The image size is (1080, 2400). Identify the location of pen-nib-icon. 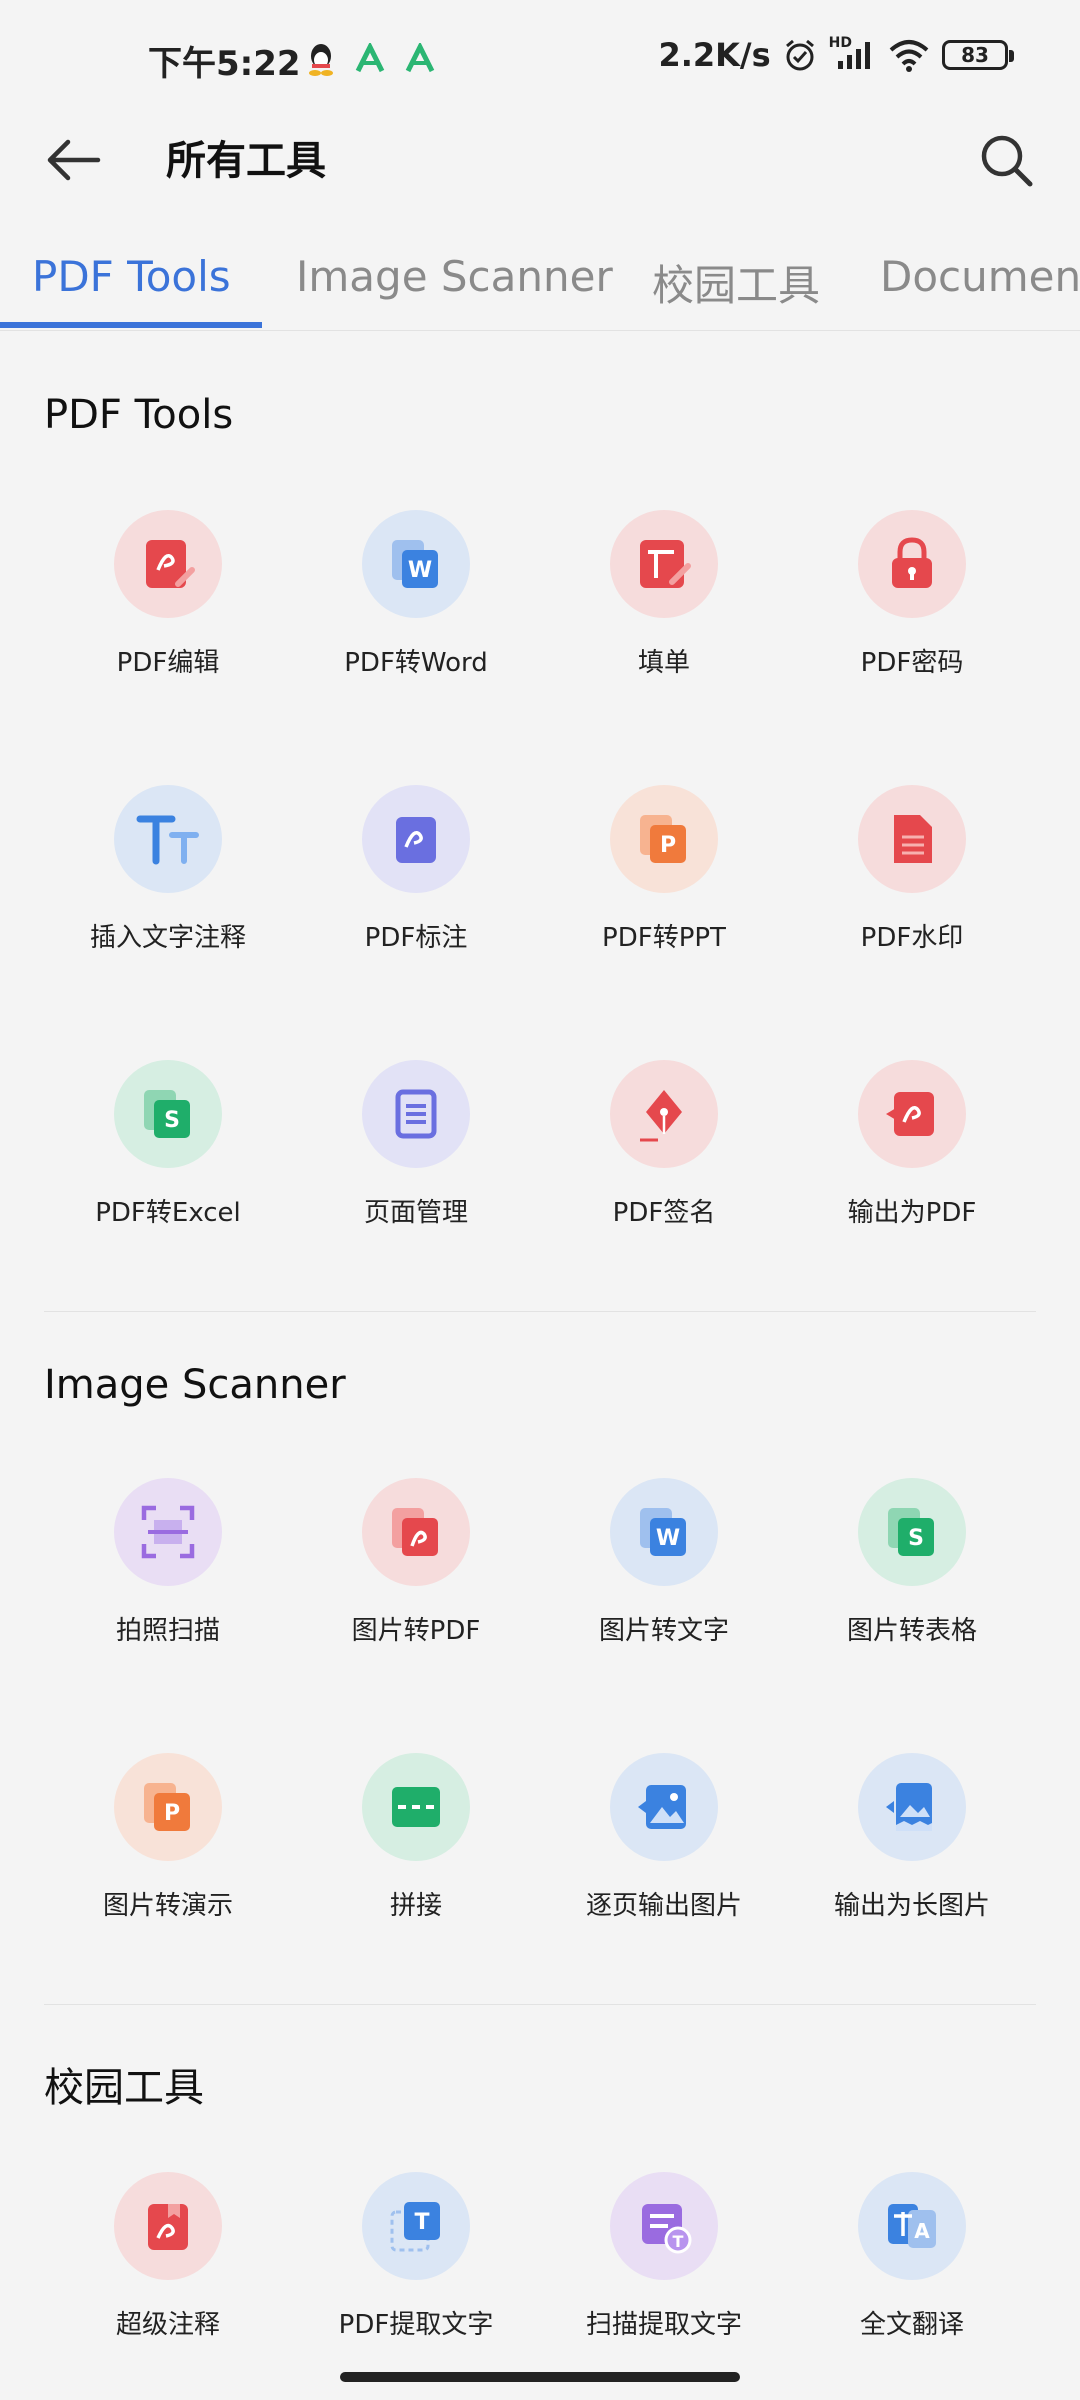
(661, 1116).